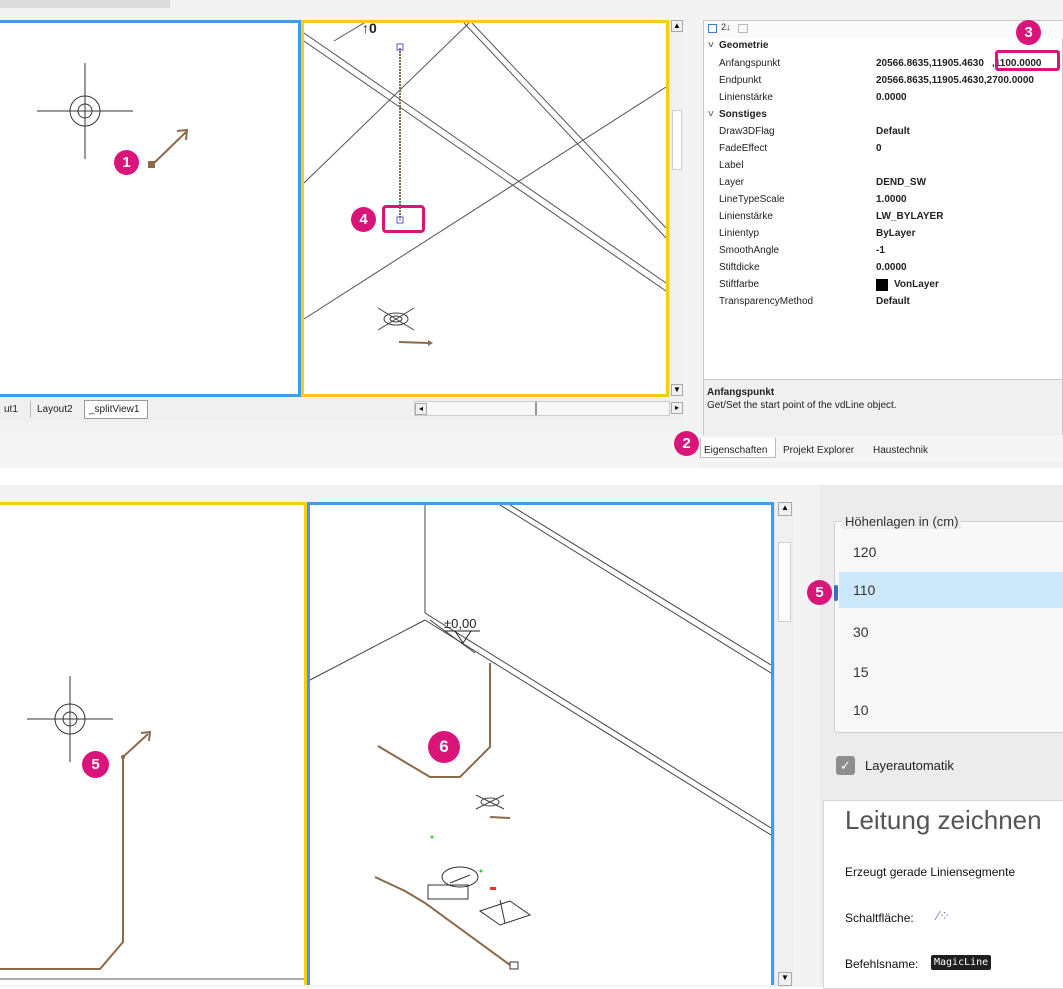 Image resolution: width=1063 pixels, height=989 pixels. I want to click on prop-row: TransparencyMethod Default, so click(883, 302).